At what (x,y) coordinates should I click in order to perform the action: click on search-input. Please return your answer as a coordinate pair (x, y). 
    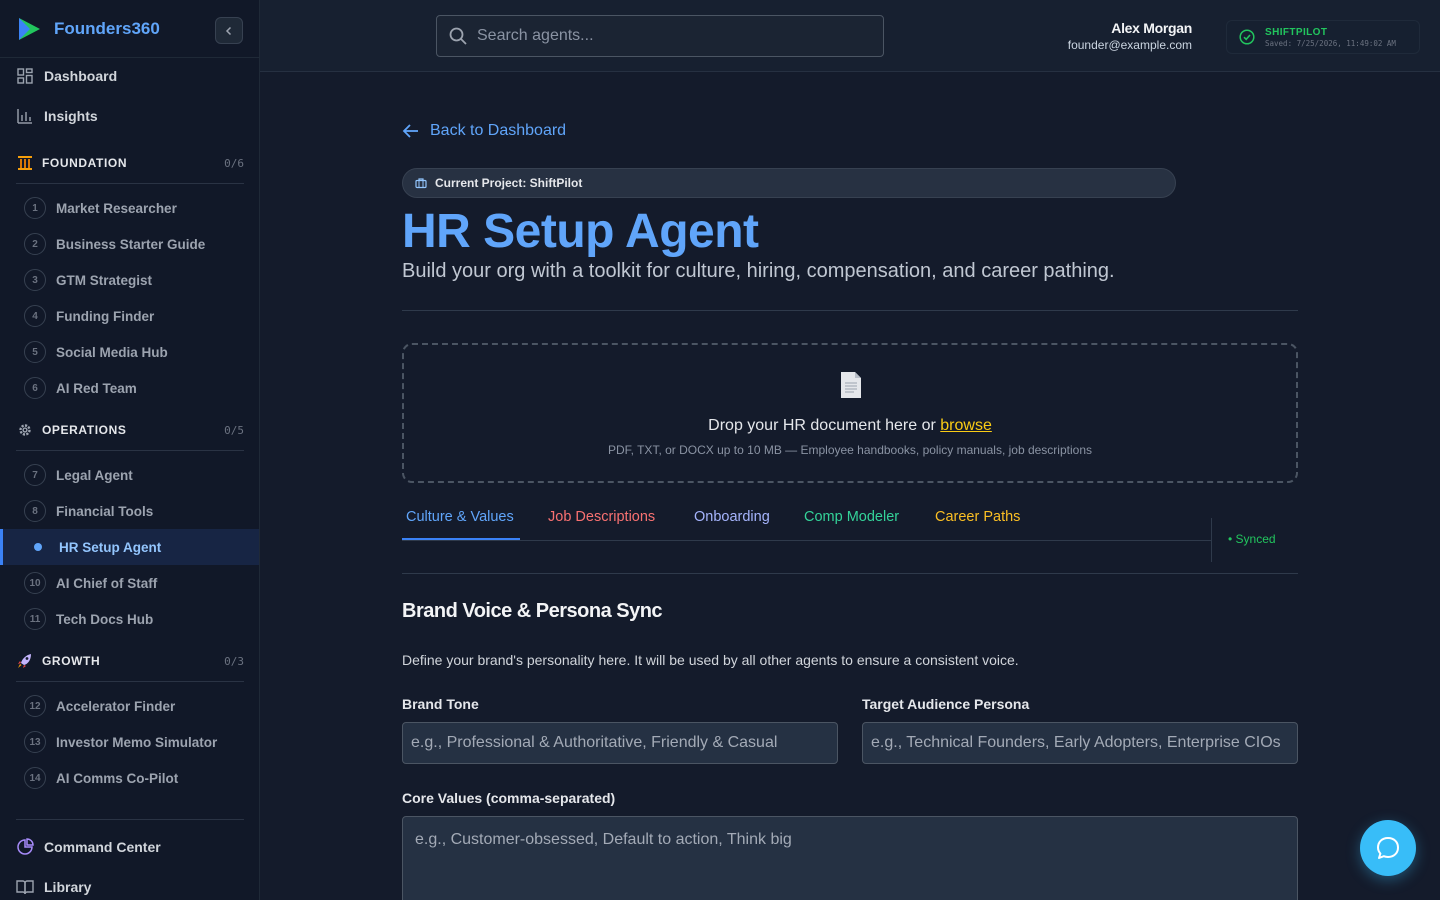
    Looking at the image, I should click on (667, 36).